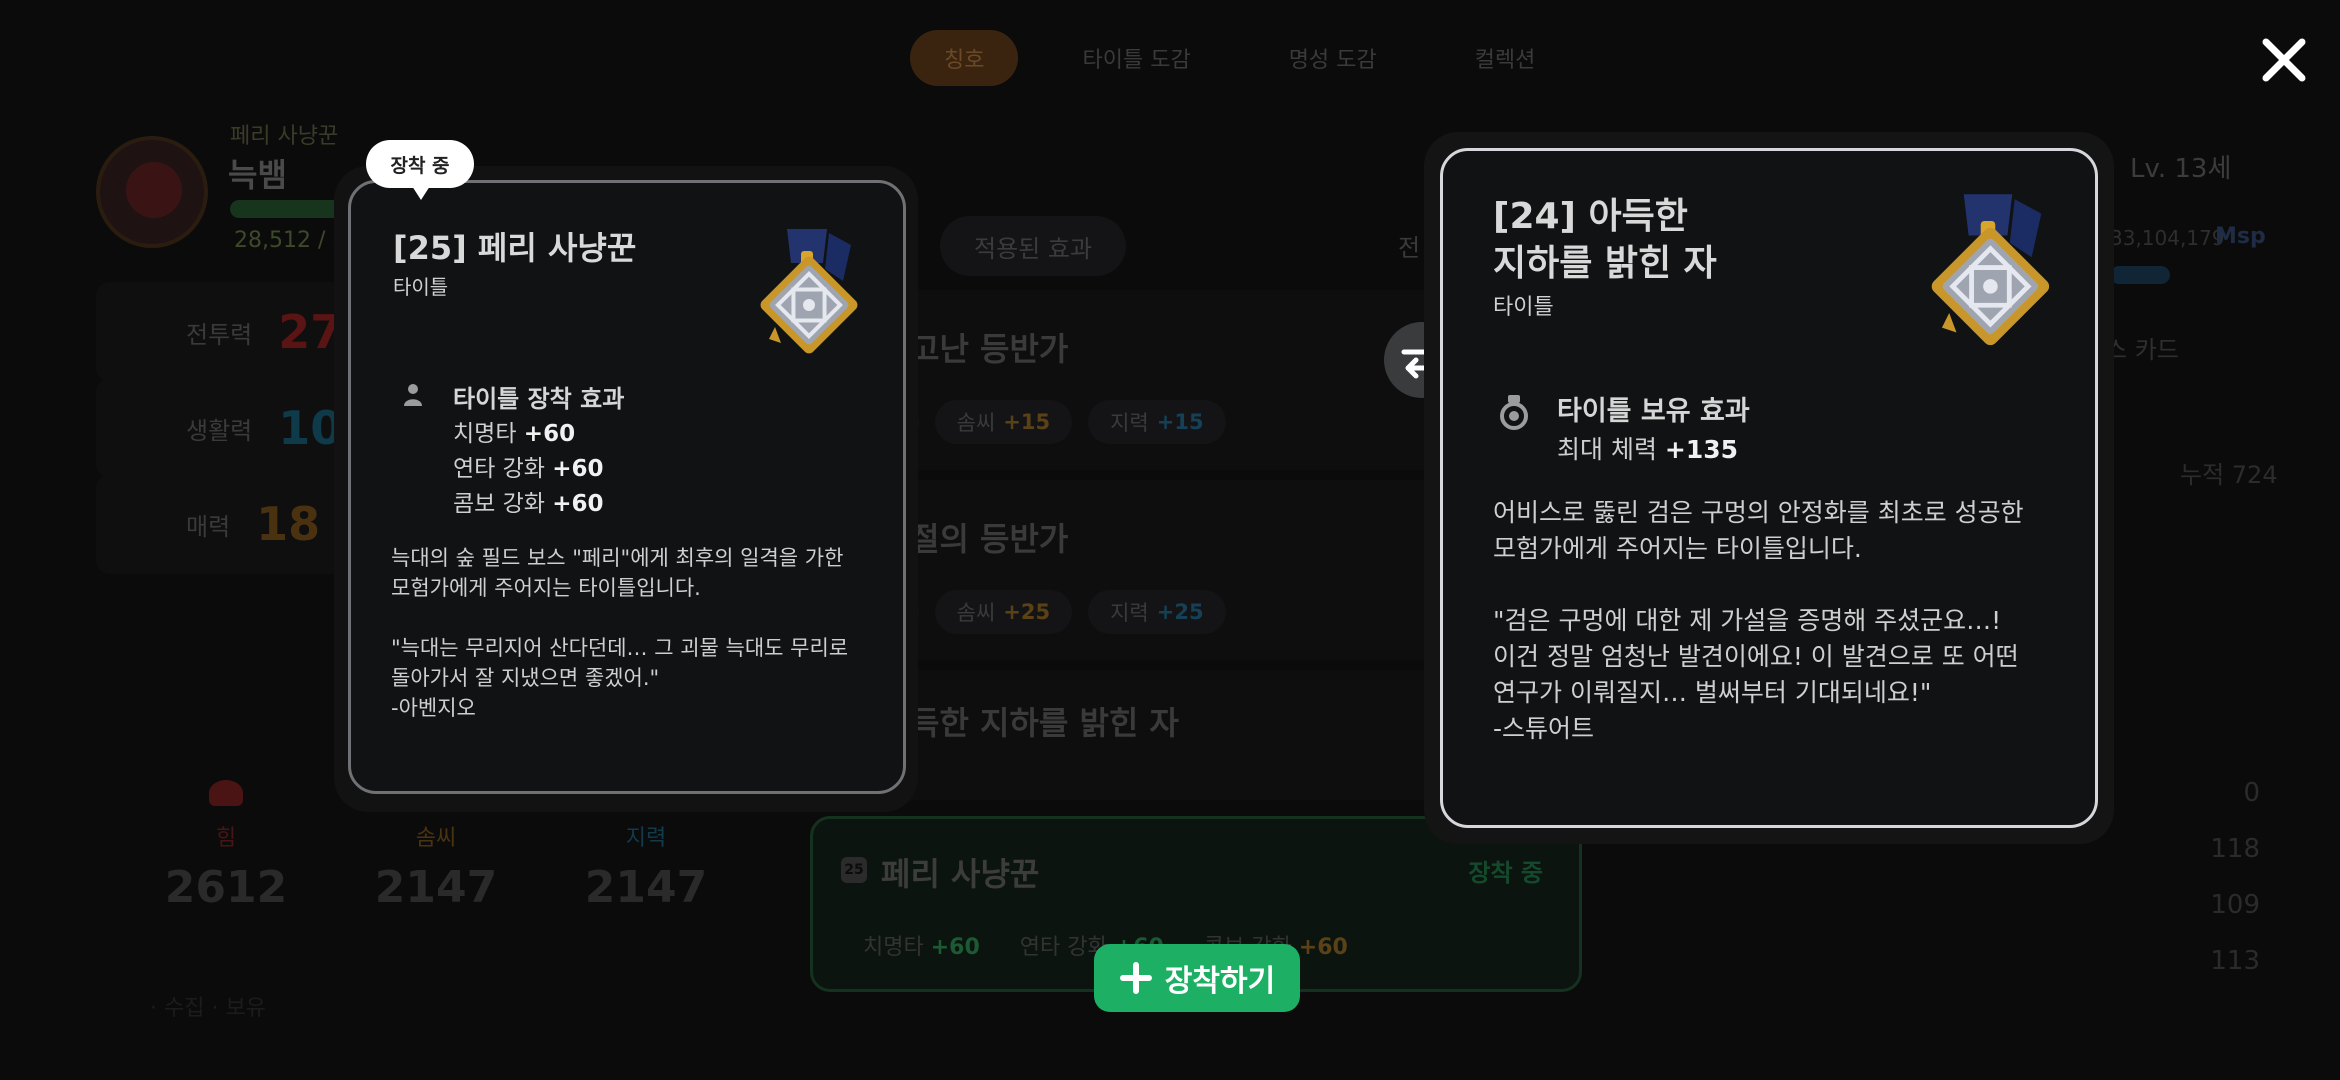 The width and height of the screenshot is (2340, 1080). Describe the element at coordinates (528, 504) in the screenshot. I see `effect-line: 콤보 강화 +60` at that location.